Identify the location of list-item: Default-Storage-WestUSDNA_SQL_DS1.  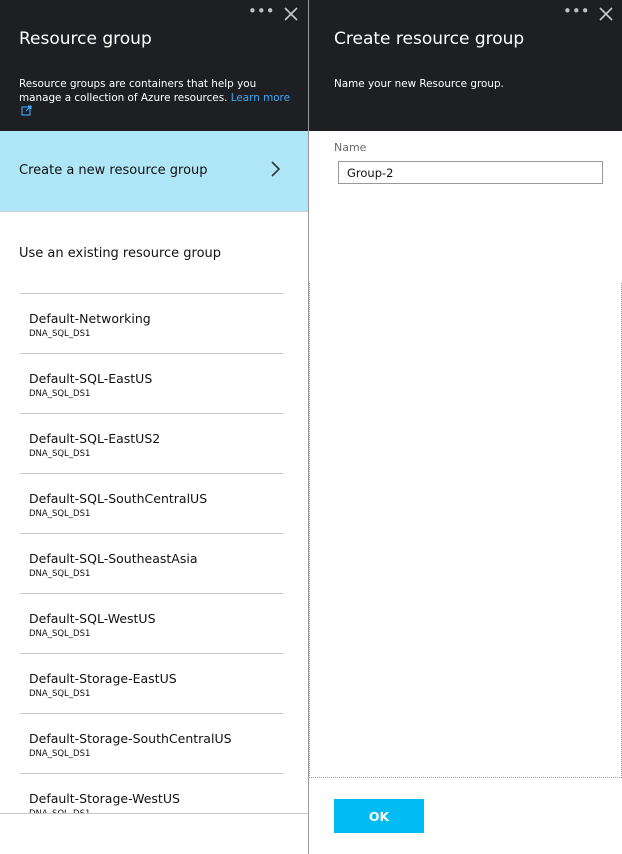
(151, 793).